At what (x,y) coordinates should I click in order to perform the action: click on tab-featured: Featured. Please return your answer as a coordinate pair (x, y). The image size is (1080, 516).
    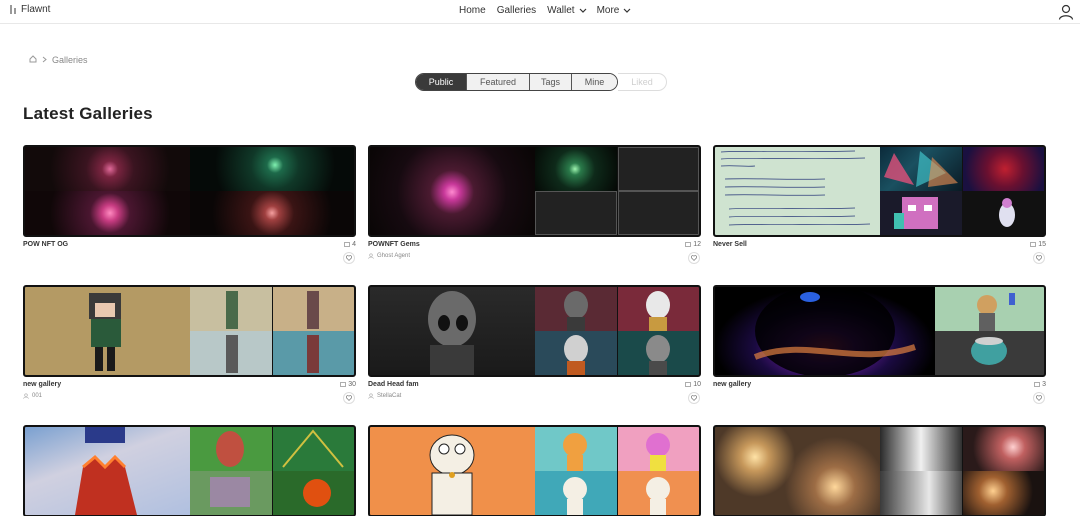
    Looking at the image, I should click on (498, 82).